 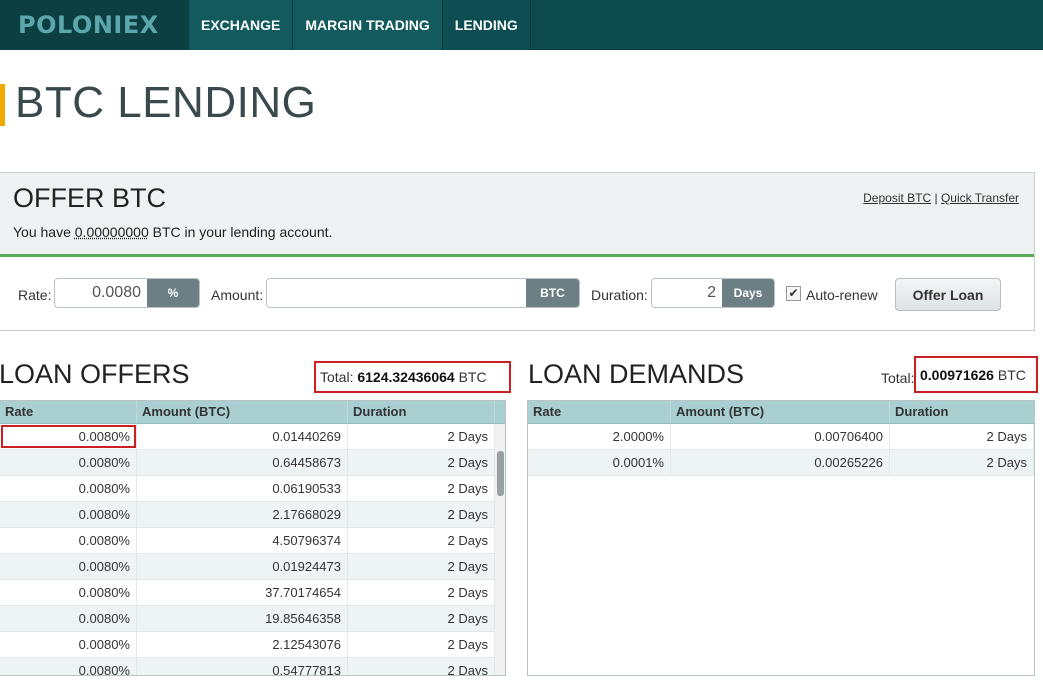 I want to click on logo-text: POLONIEX, so click(x=88, y=25).